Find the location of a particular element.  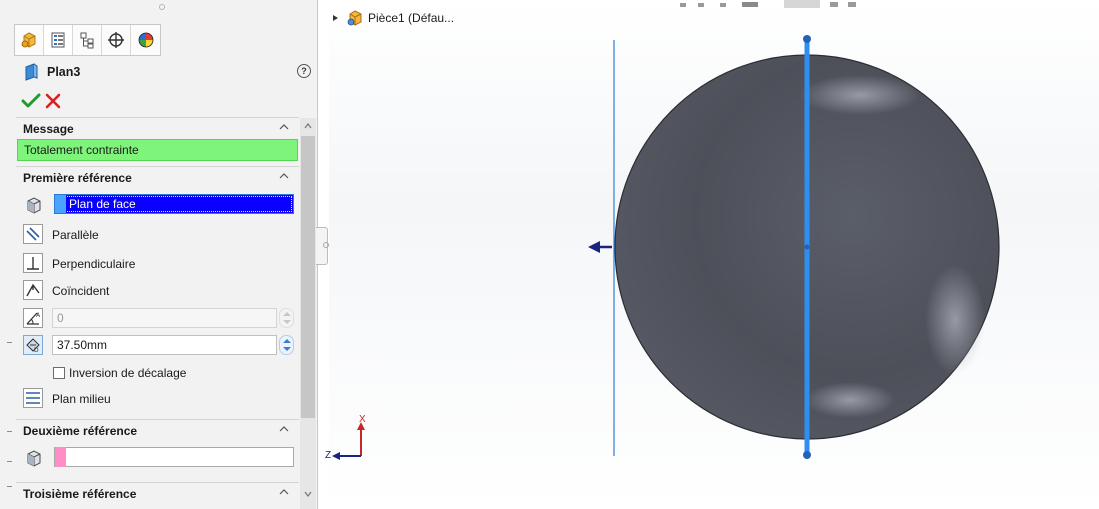

manager-tab-bar is located at coordinates (87, 40).